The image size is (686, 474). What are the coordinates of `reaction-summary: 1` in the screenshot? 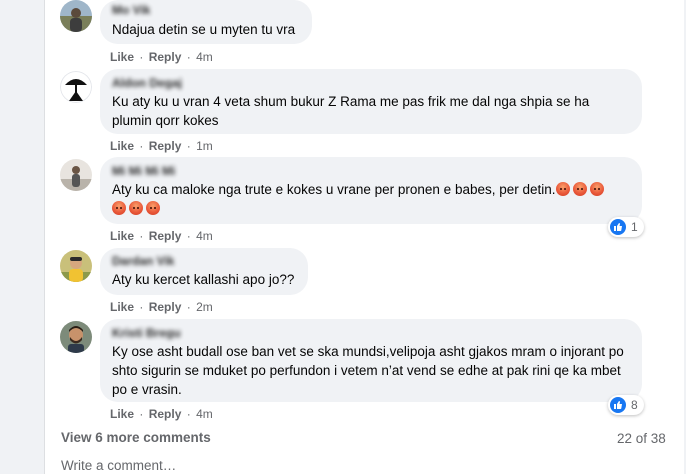 It's located at (626, 227).